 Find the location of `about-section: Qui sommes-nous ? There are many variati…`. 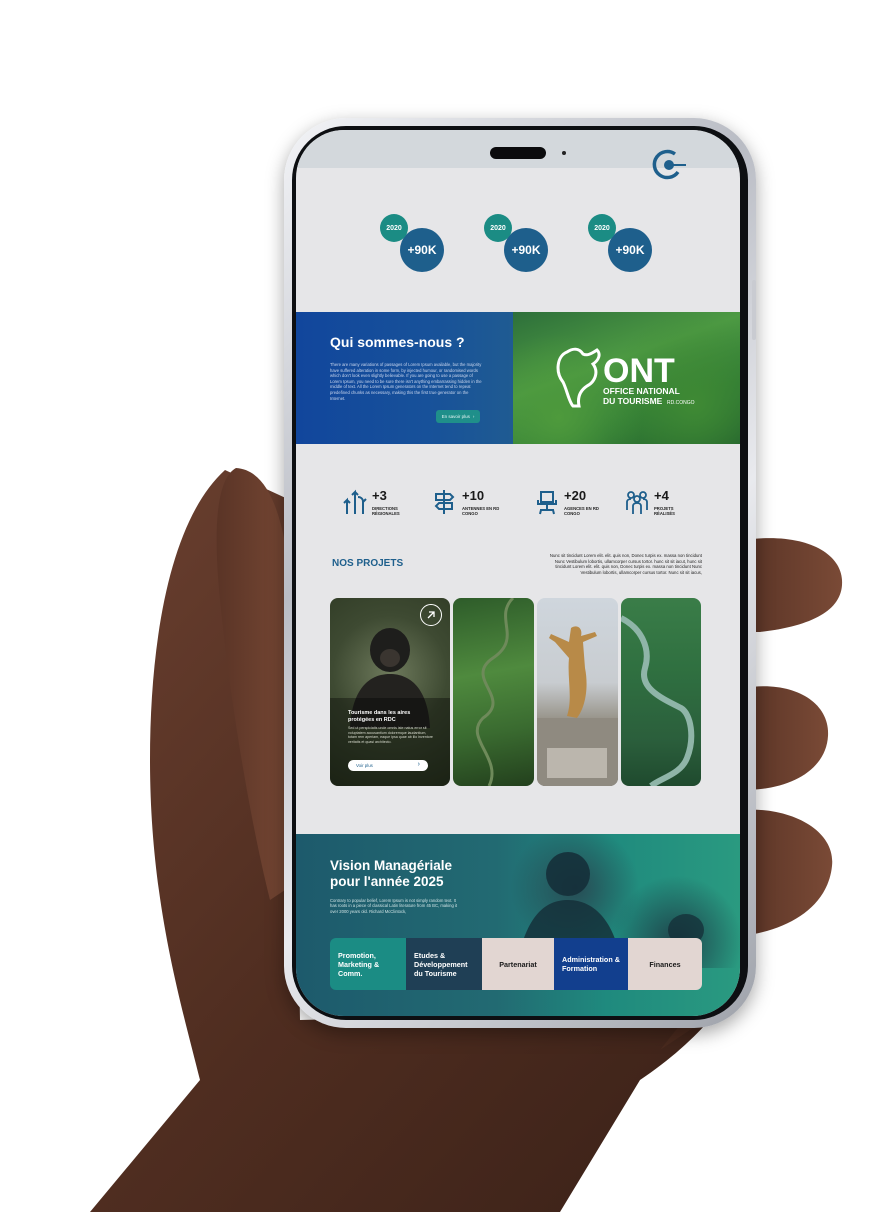

about-section: Qui sommes-nous ? There are many variati… is located at coordinates (518, 378).